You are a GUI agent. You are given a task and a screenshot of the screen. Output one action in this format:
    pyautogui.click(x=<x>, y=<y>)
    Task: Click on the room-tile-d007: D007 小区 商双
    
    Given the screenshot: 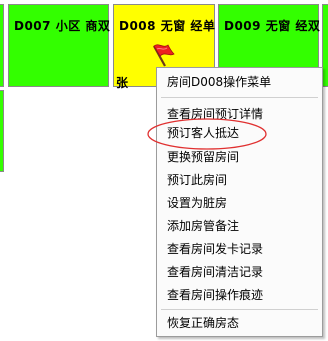 What is the action you would take?
    pyautogui.click(x=59, y=45)
    